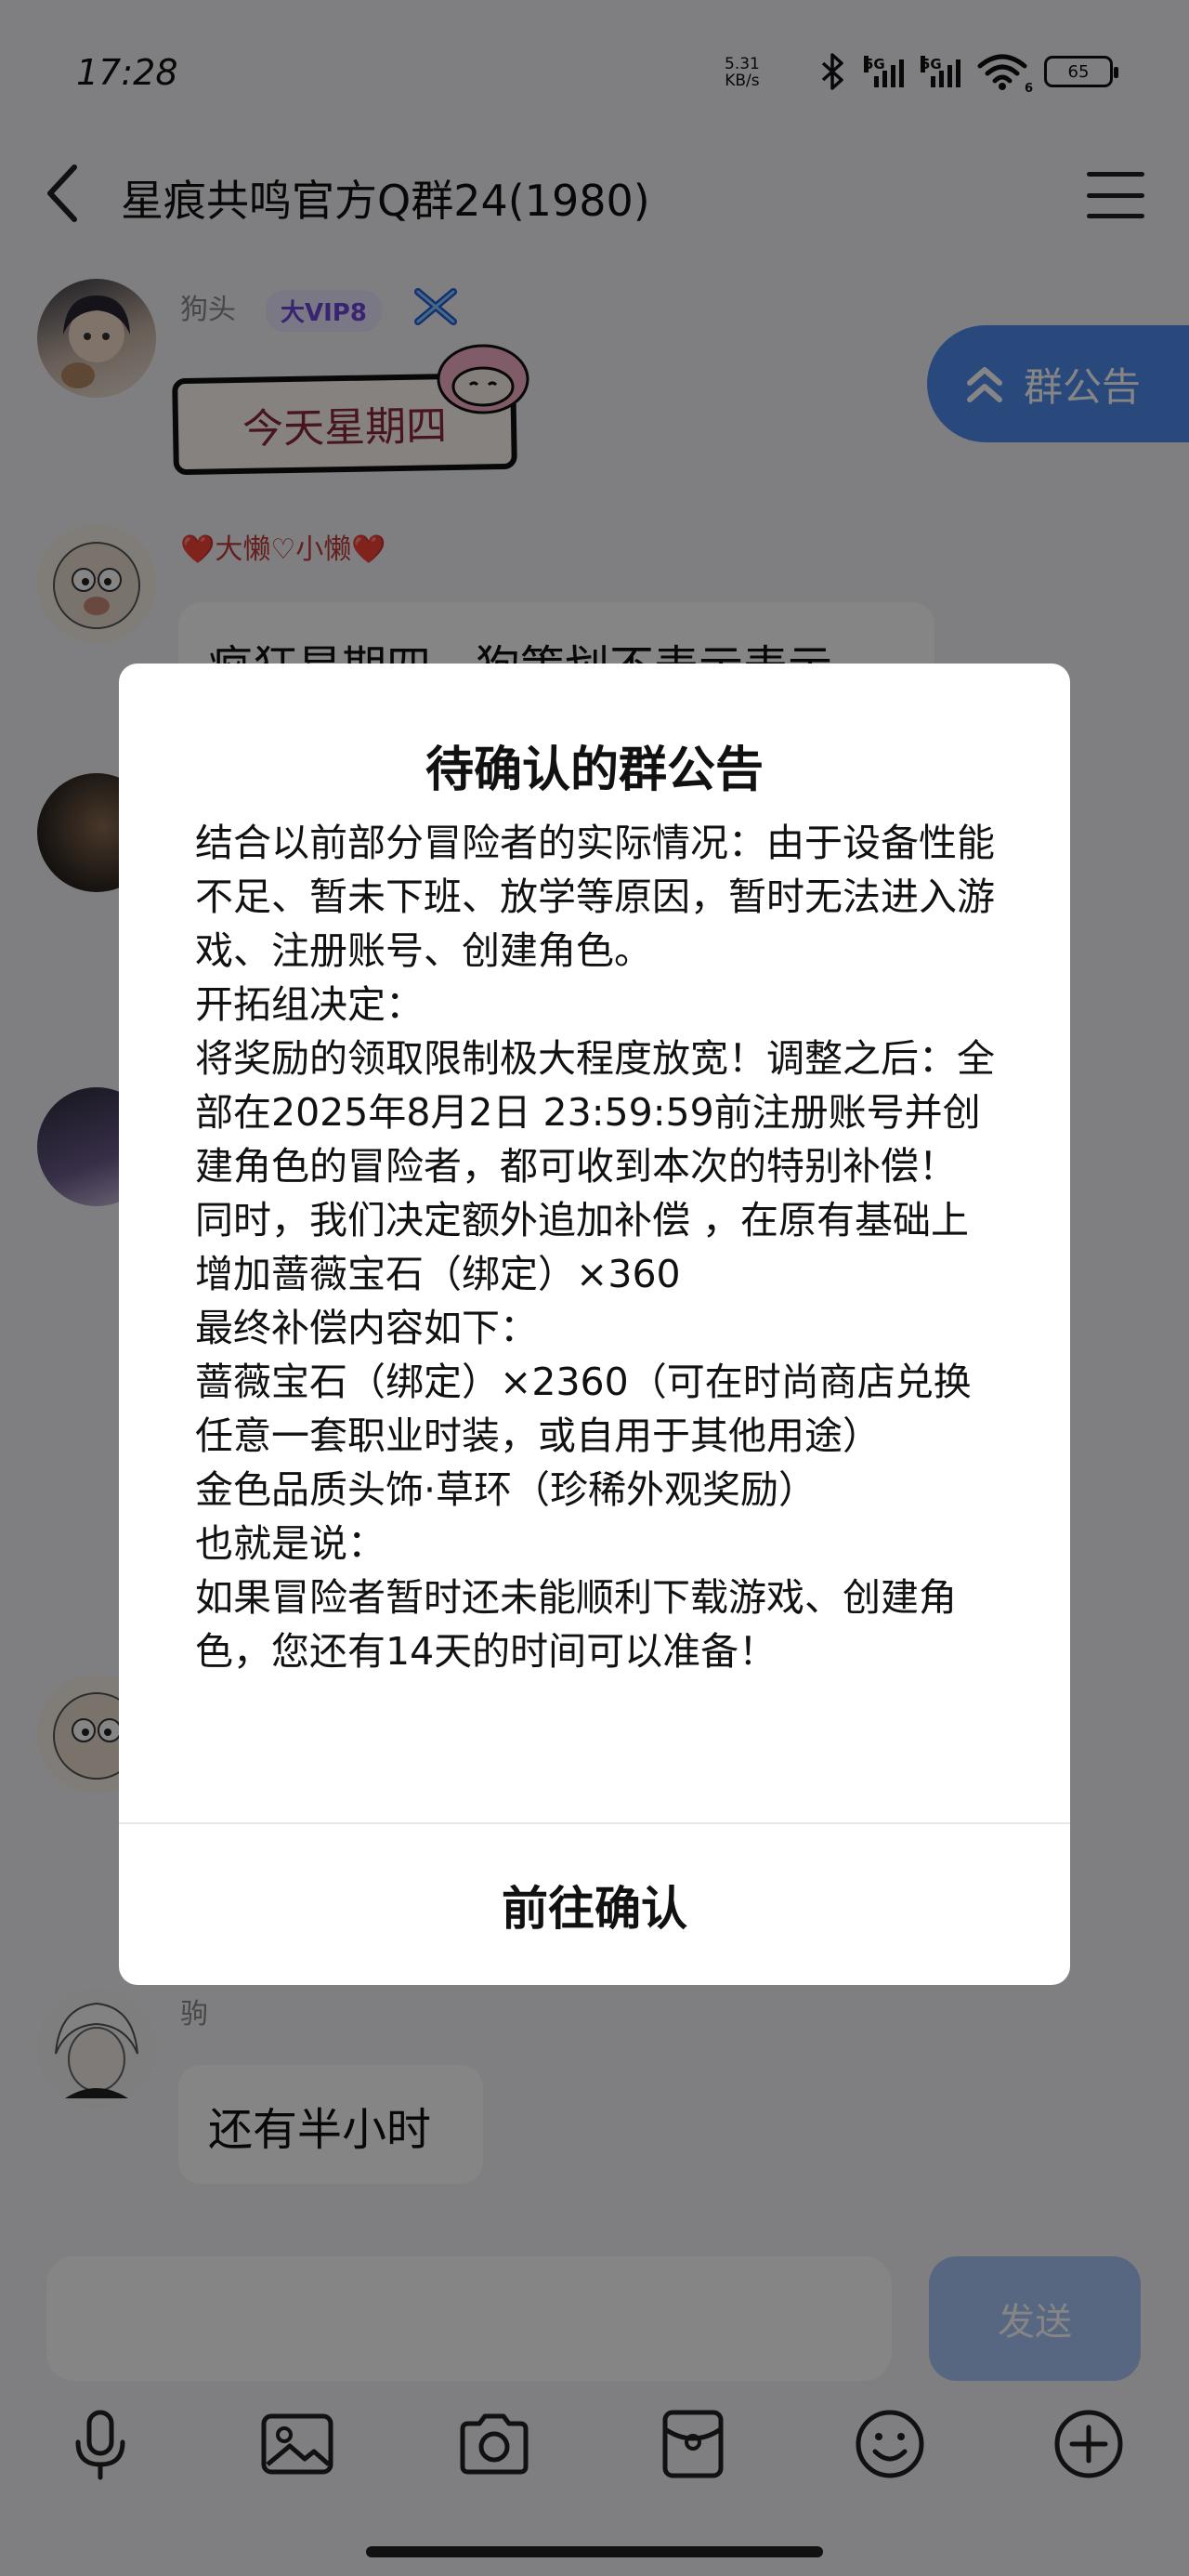 The height and width of the screenshot is (2576, 1189). What do you see at coordinates (576, 1624) in the screenshot?
I see `notice-paragraph: 如果冒险者暂时还未能顺利下载游戏、创建角色，您还有14天的时间可以准备！` at bounding box center [576, 1624].